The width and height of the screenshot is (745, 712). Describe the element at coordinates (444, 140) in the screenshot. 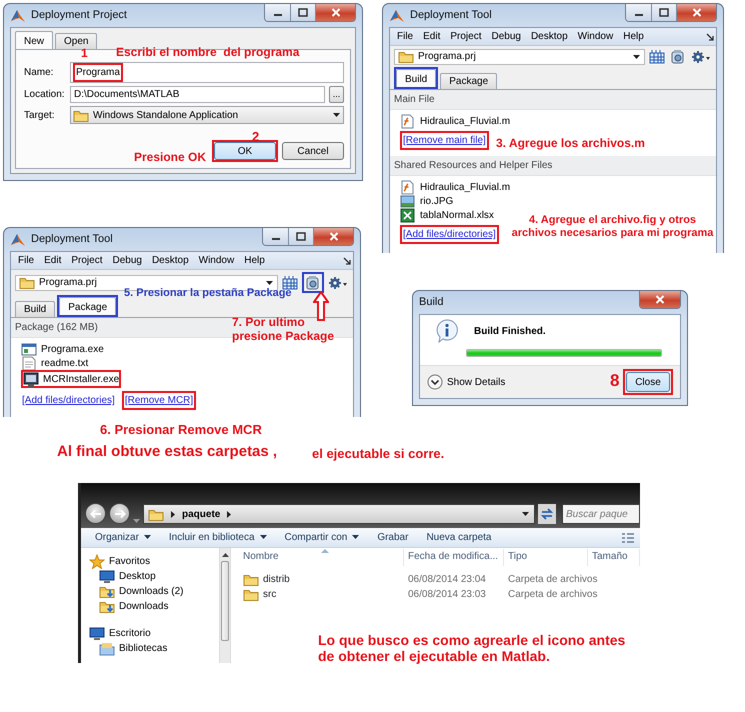

I see `link: [Remove main file]` at that location.